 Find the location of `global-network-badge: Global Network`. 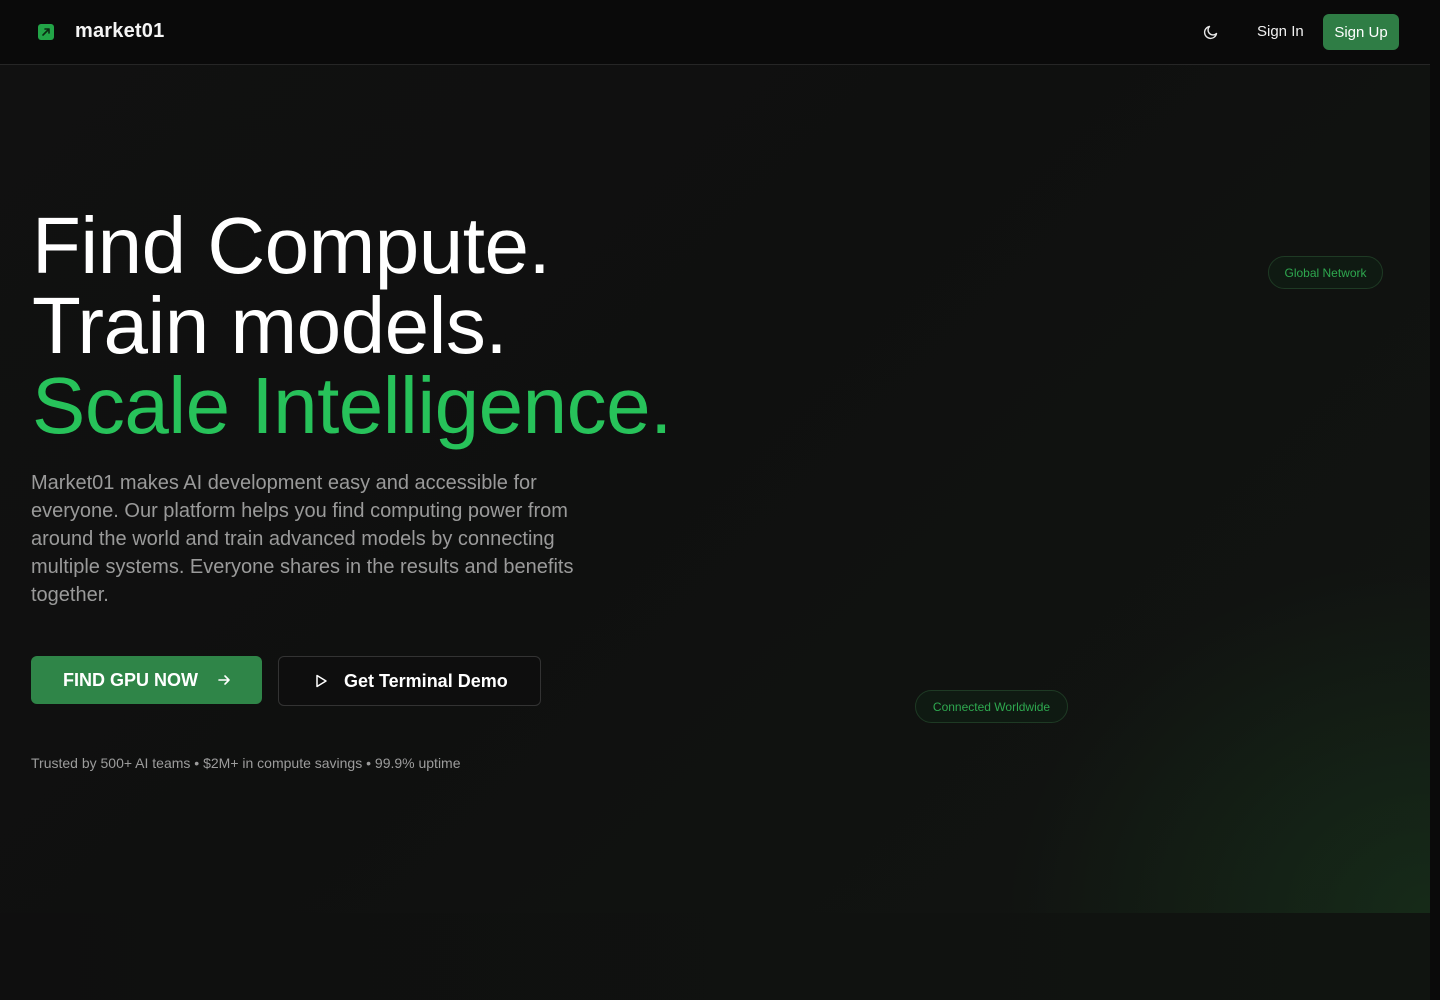

global-network-badge: Global Network is located at coordinates (1325, 272).